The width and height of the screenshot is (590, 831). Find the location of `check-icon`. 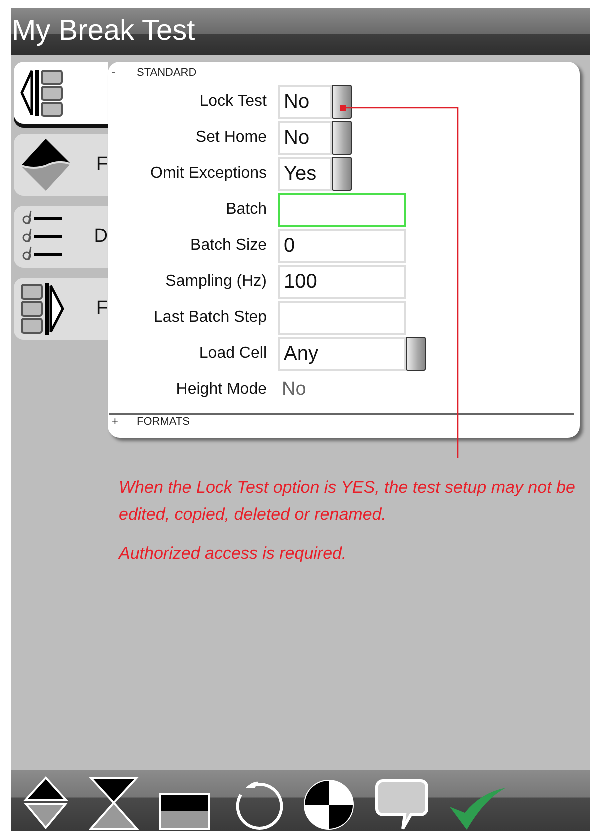

check-icon is located at coordinates (478, 809).